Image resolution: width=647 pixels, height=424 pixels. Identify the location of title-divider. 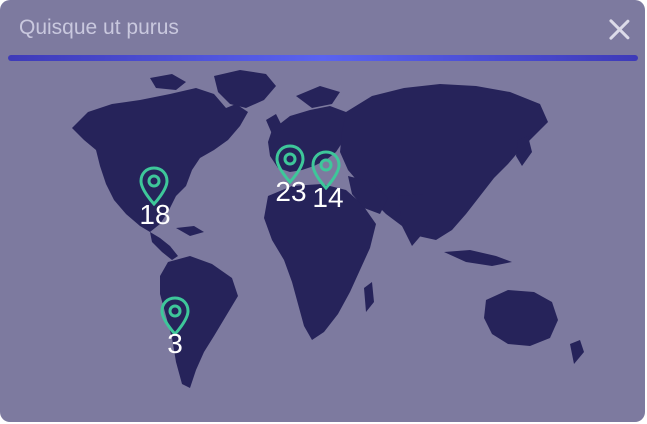
(323, 58).